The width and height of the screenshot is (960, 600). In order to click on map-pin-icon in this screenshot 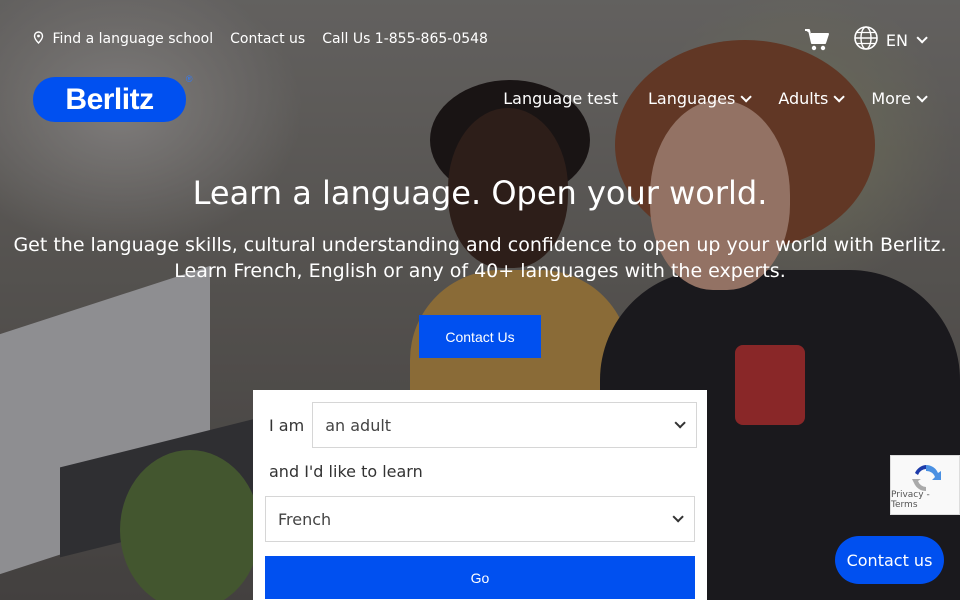, I will do `click(40, 39)`.